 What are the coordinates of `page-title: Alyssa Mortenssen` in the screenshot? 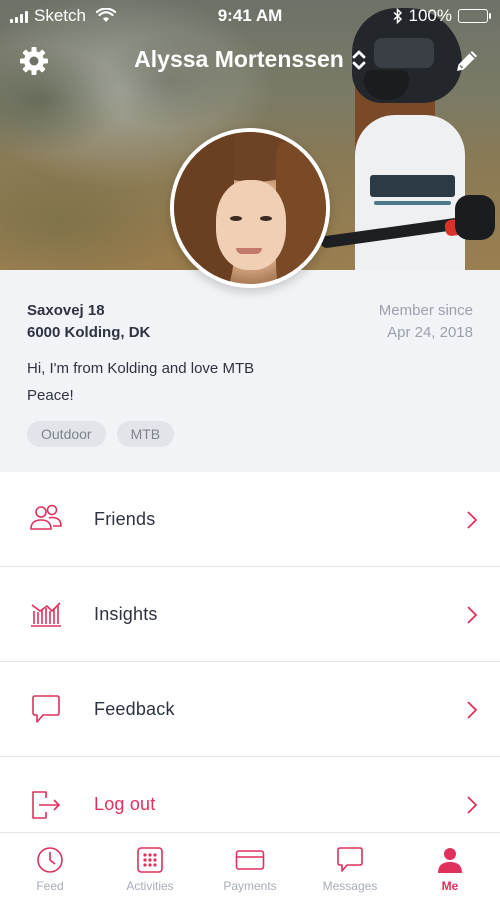 It's located at (239, 59).